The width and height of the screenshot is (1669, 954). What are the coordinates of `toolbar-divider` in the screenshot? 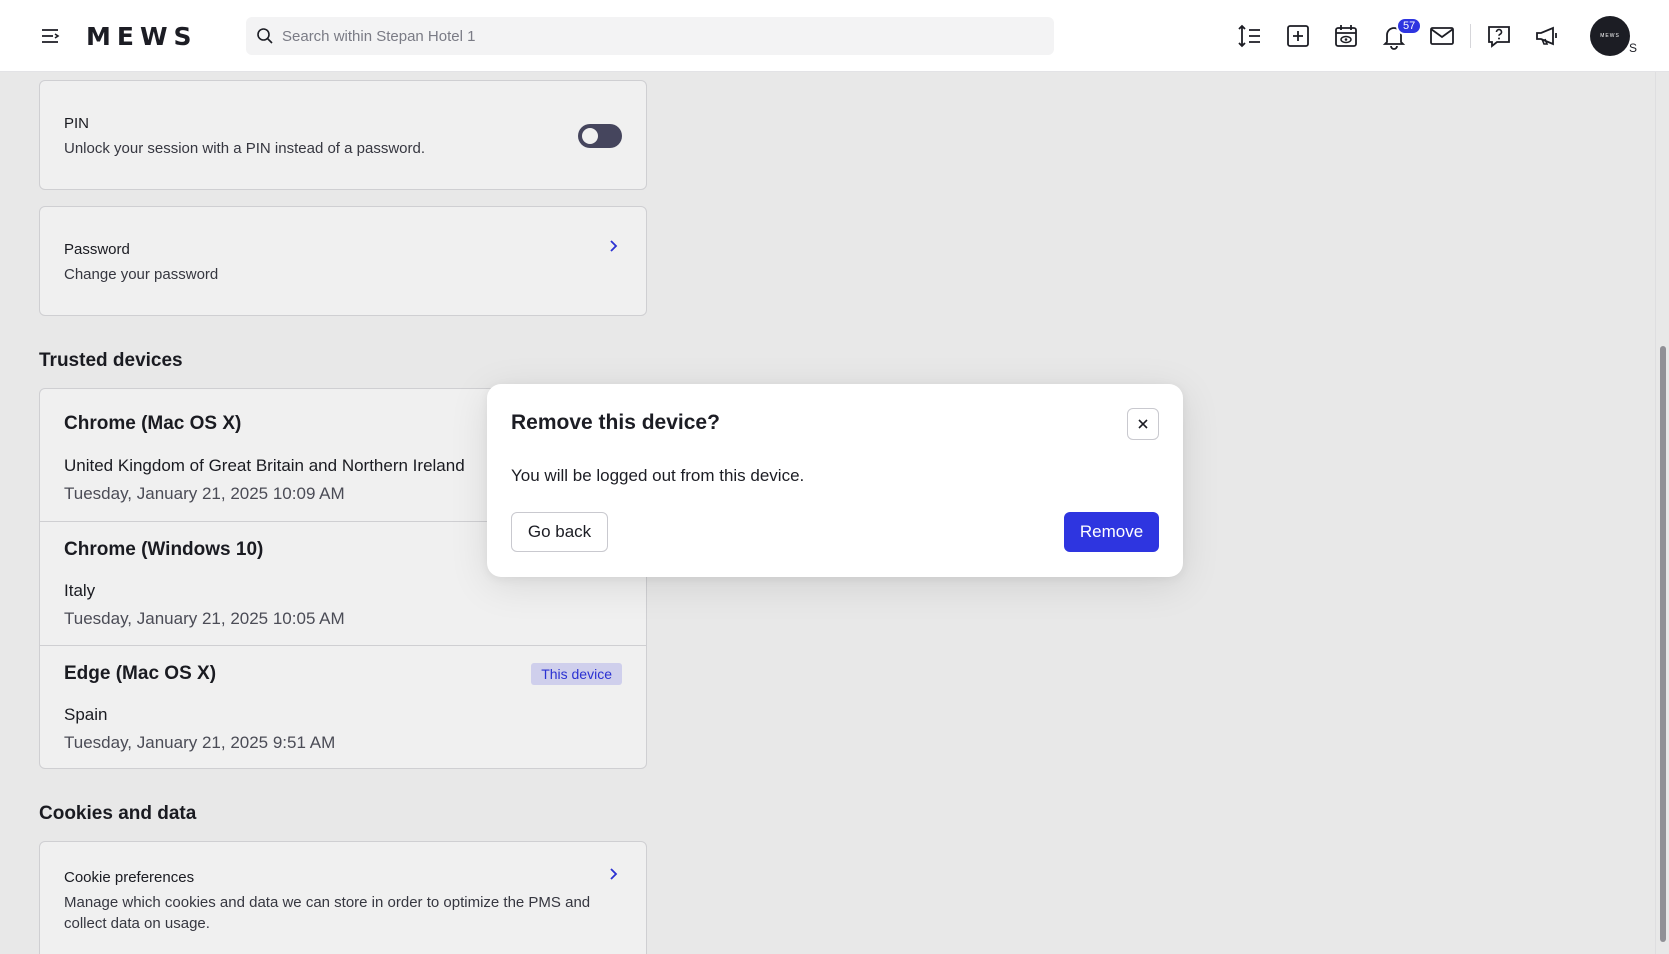 It's located at (1470, 36).